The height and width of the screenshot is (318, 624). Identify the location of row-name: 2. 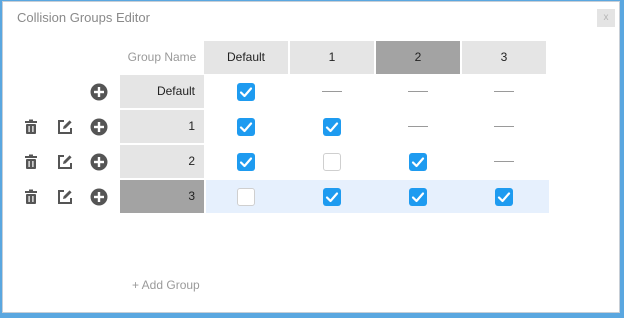
(162, 161).